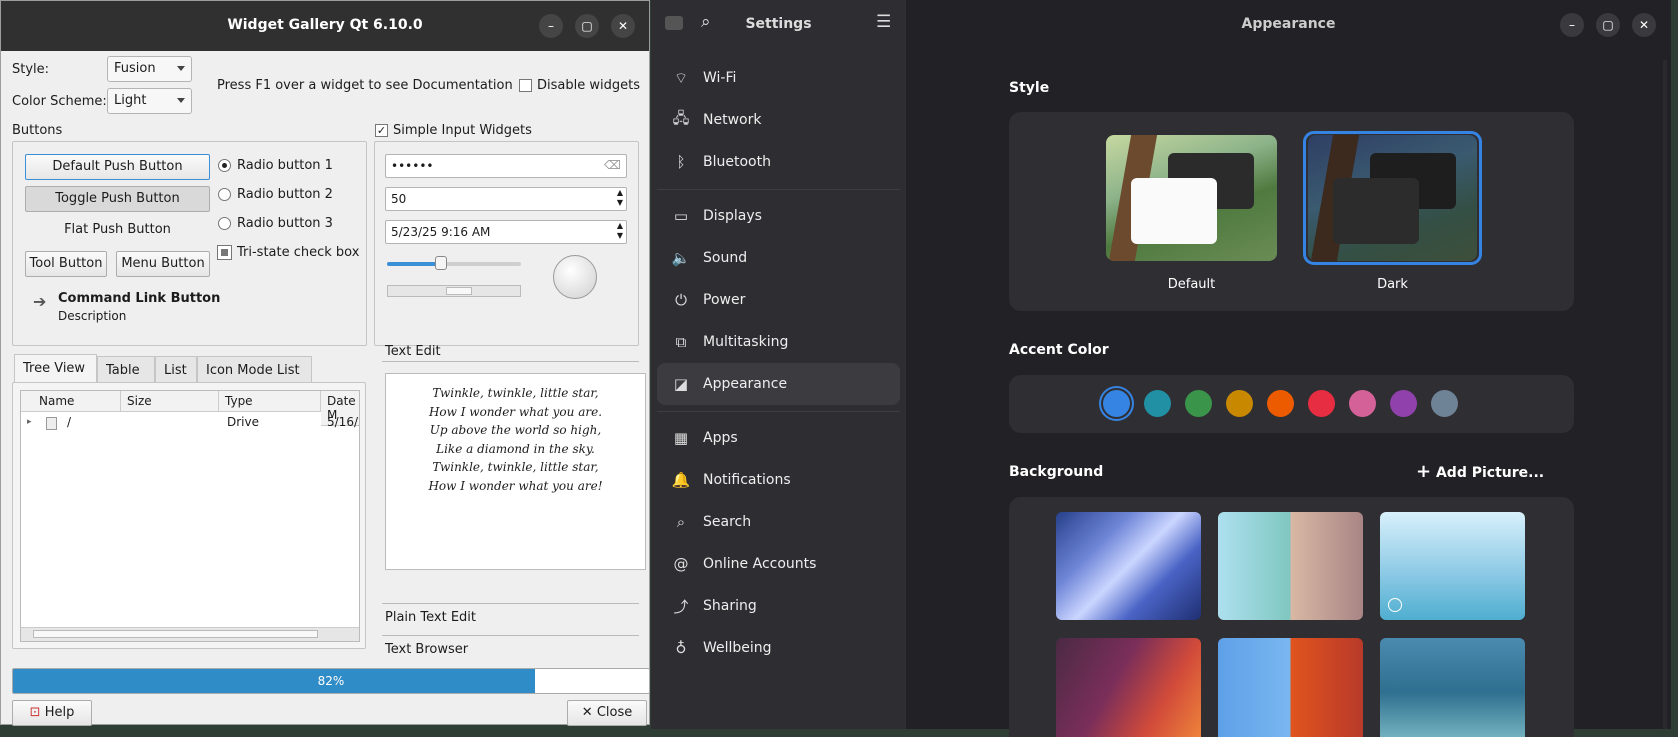 This screenshot has width=1678, height=737. What do you see at coordinates (778, 648) in the screenshot?
I see `sidebar-item-wellbeing: ♁ Wellbeing` at bounding box center [778, 648].